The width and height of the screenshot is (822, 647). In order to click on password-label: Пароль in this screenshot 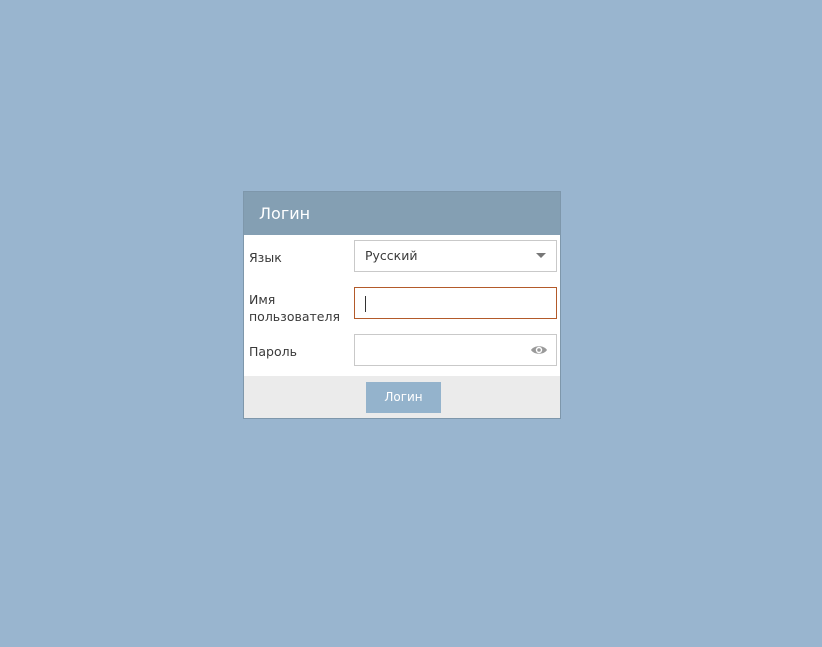, I will do `click(273, 351)`.